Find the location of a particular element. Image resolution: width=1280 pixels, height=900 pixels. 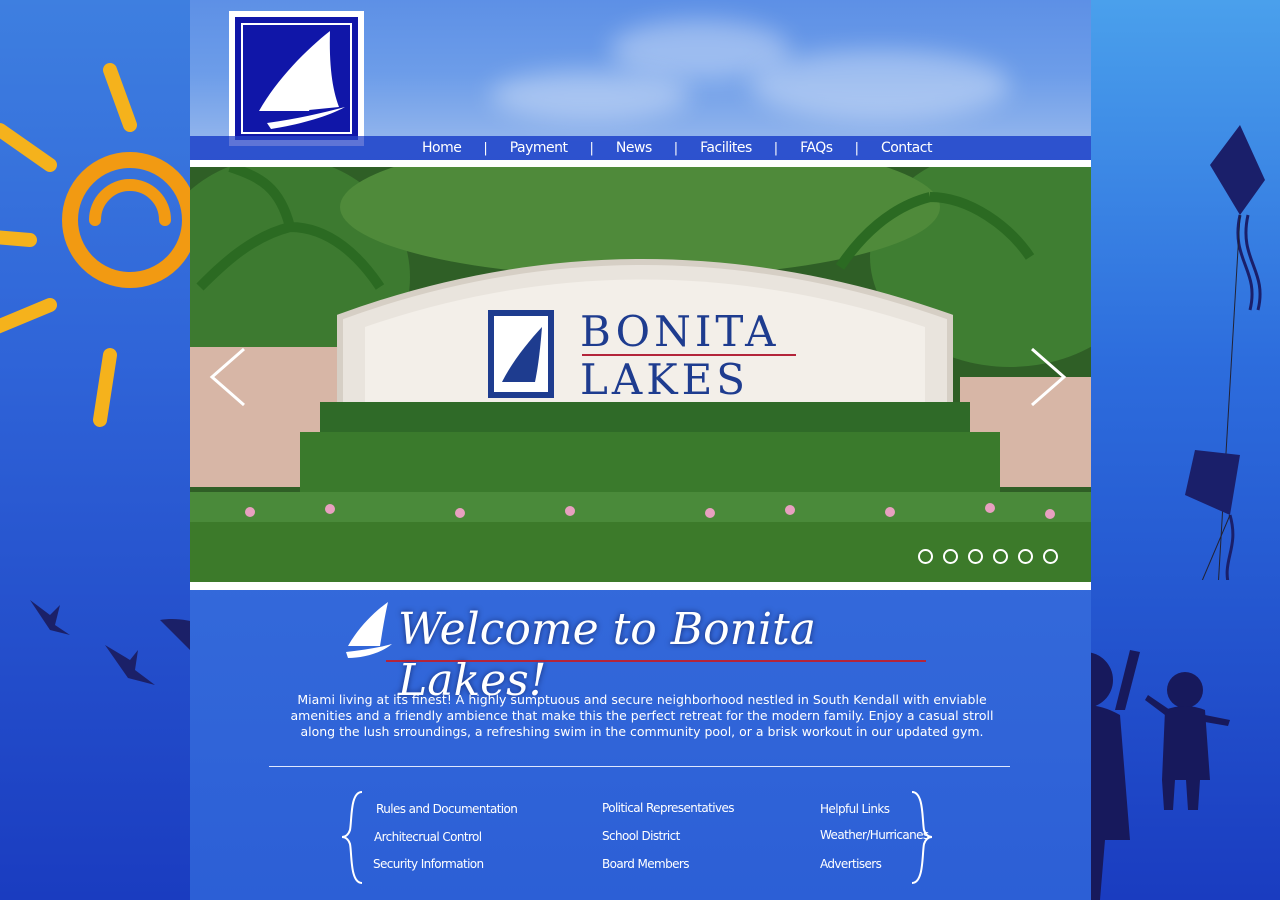

nav-contact: Contact is located at coordinates (906, 148).